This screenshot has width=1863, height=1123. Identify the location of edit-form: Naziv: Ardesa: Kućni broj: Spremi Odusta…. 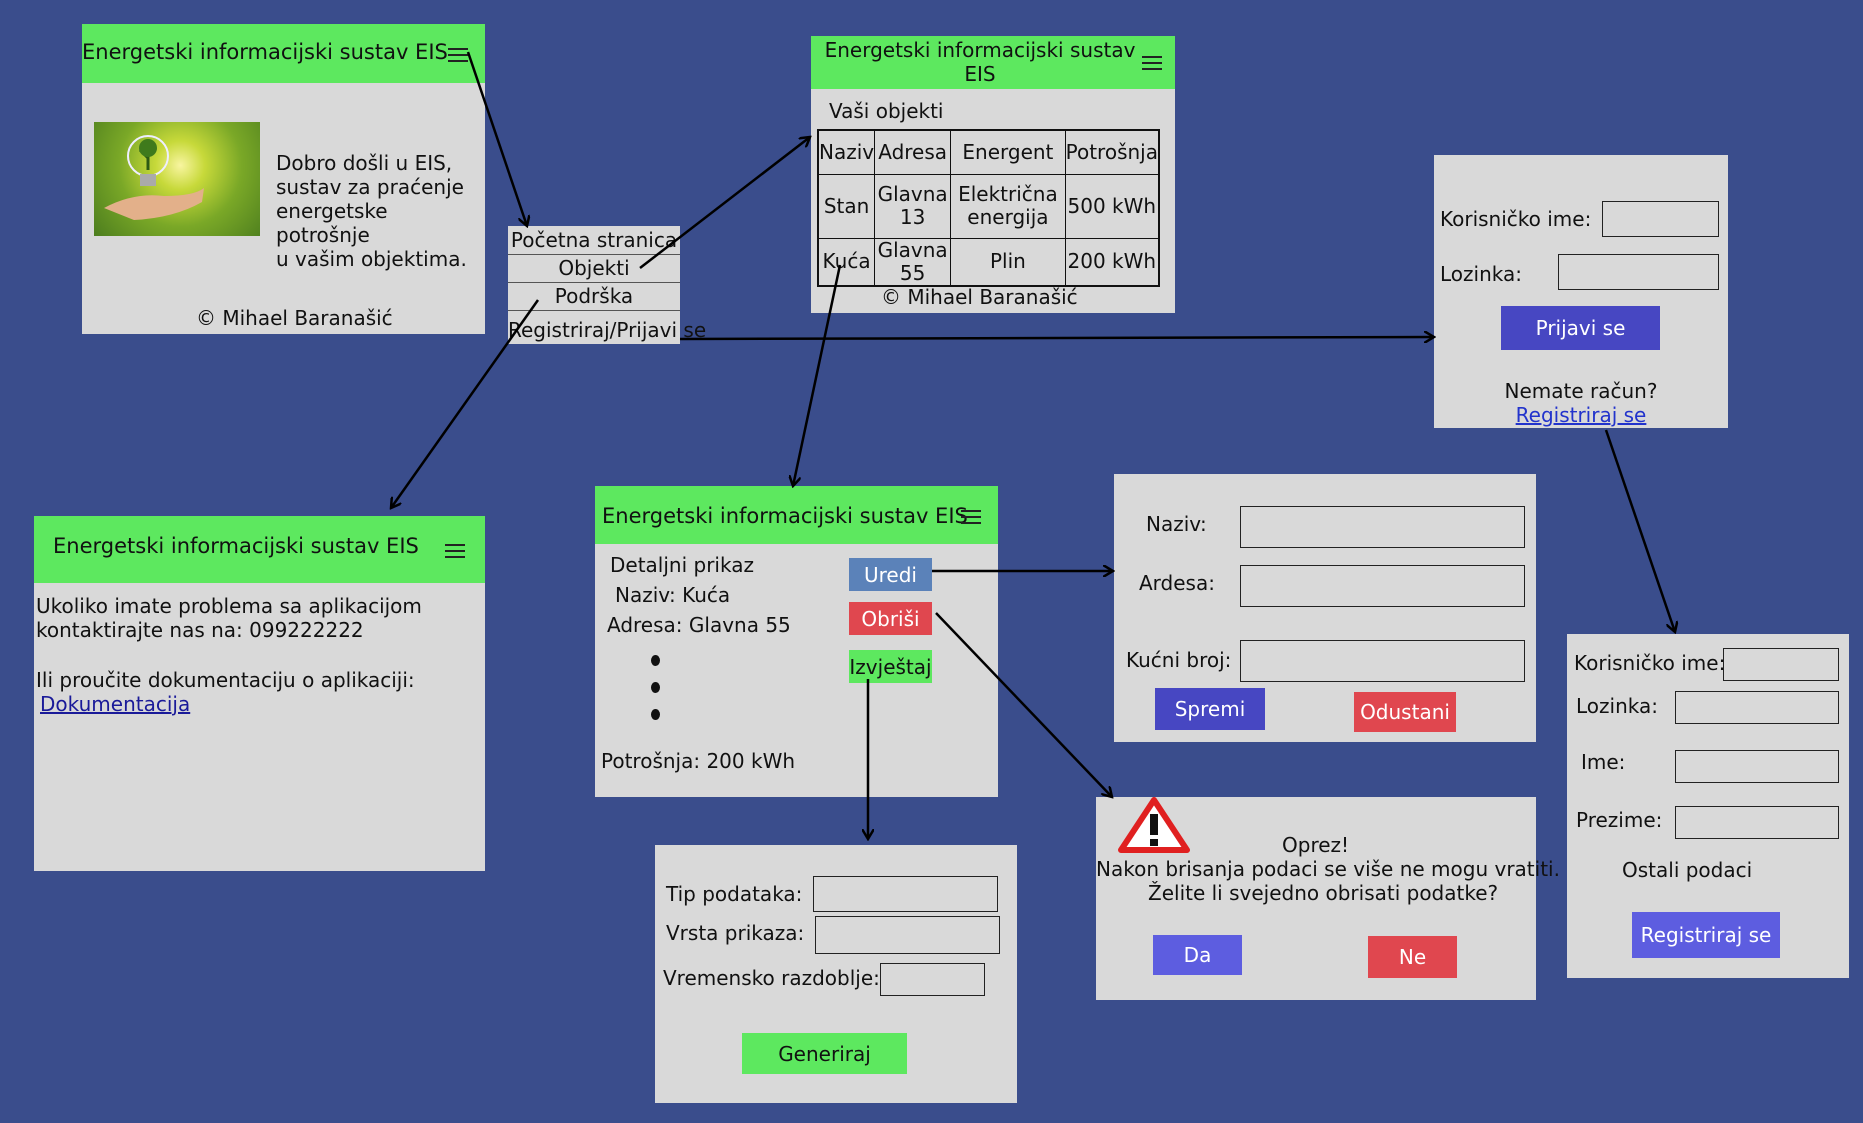
(1325, 608).